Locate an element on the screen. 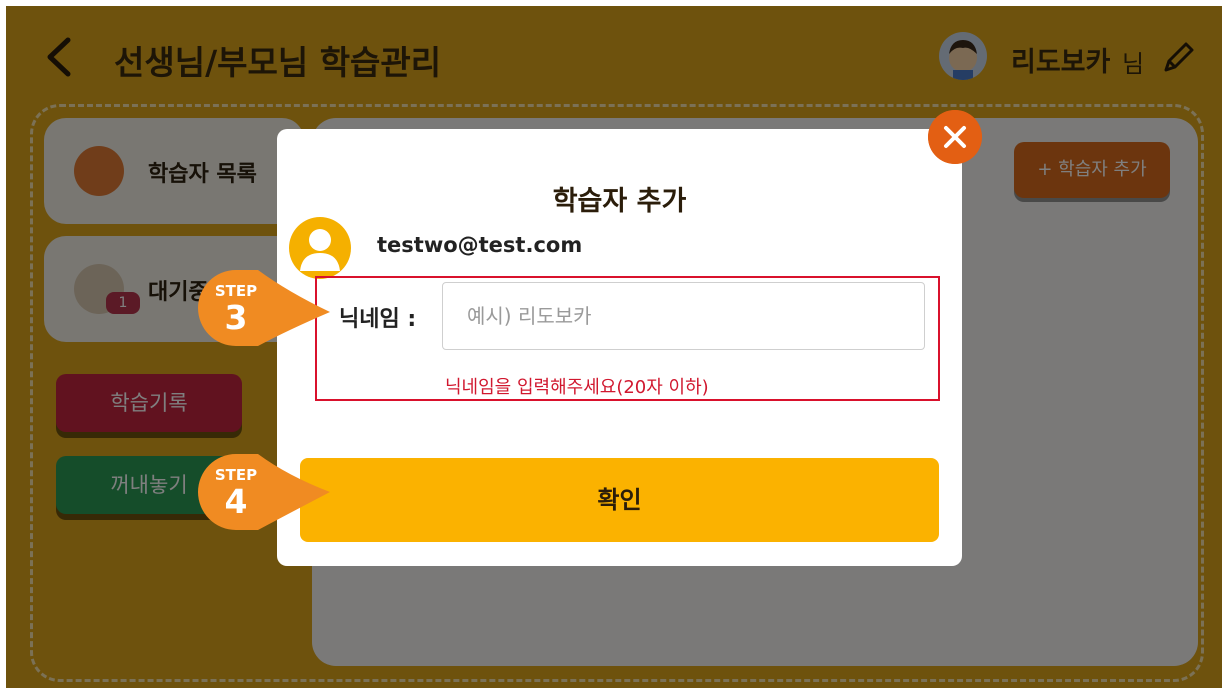 The image size is (1228, 691). step-3-number: 3 is located at coordinates (236, 317).